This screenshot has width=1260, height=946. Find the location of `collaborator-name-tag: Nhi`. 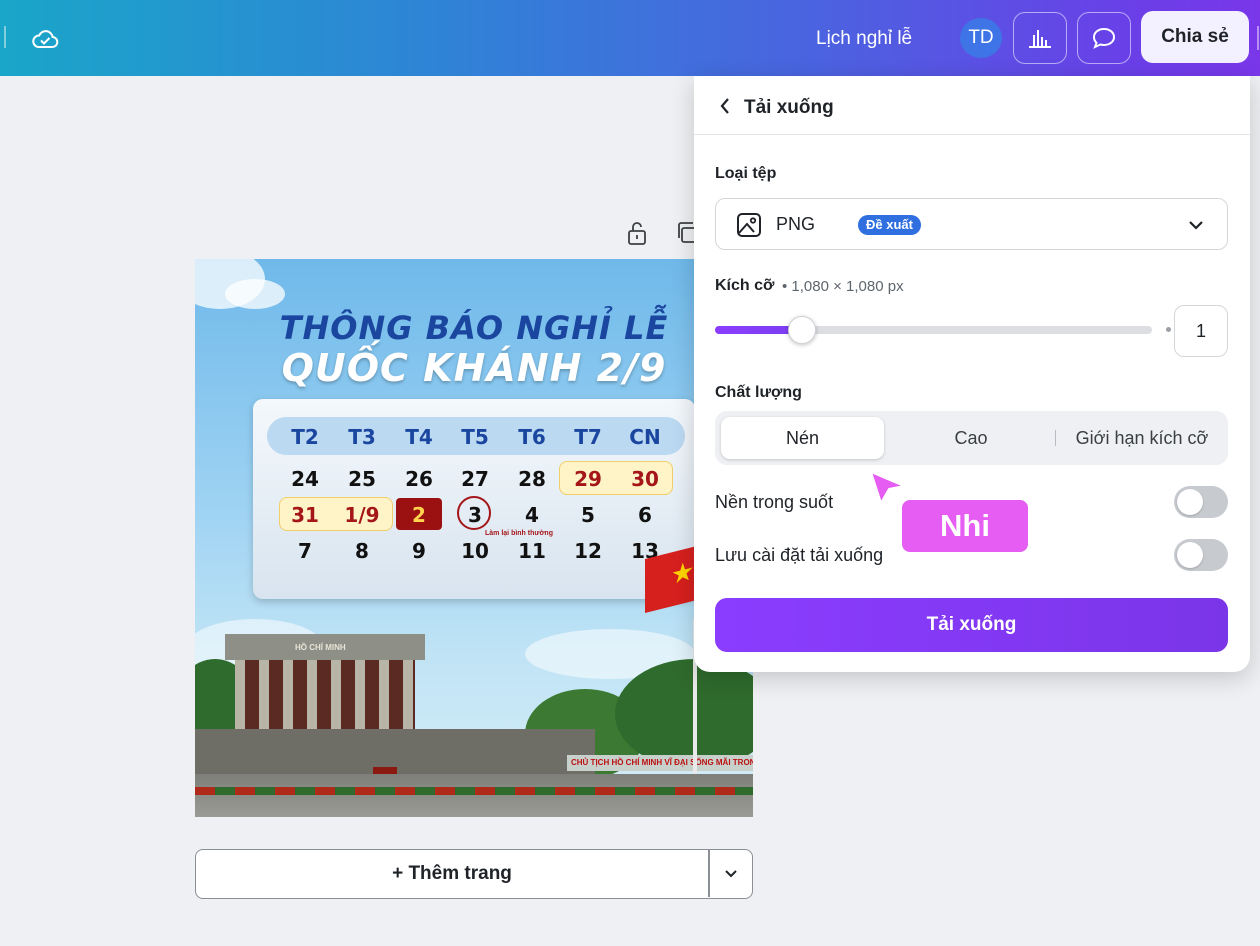

collaborator-name-tag: Nhi is located at coordinates (965, 526).